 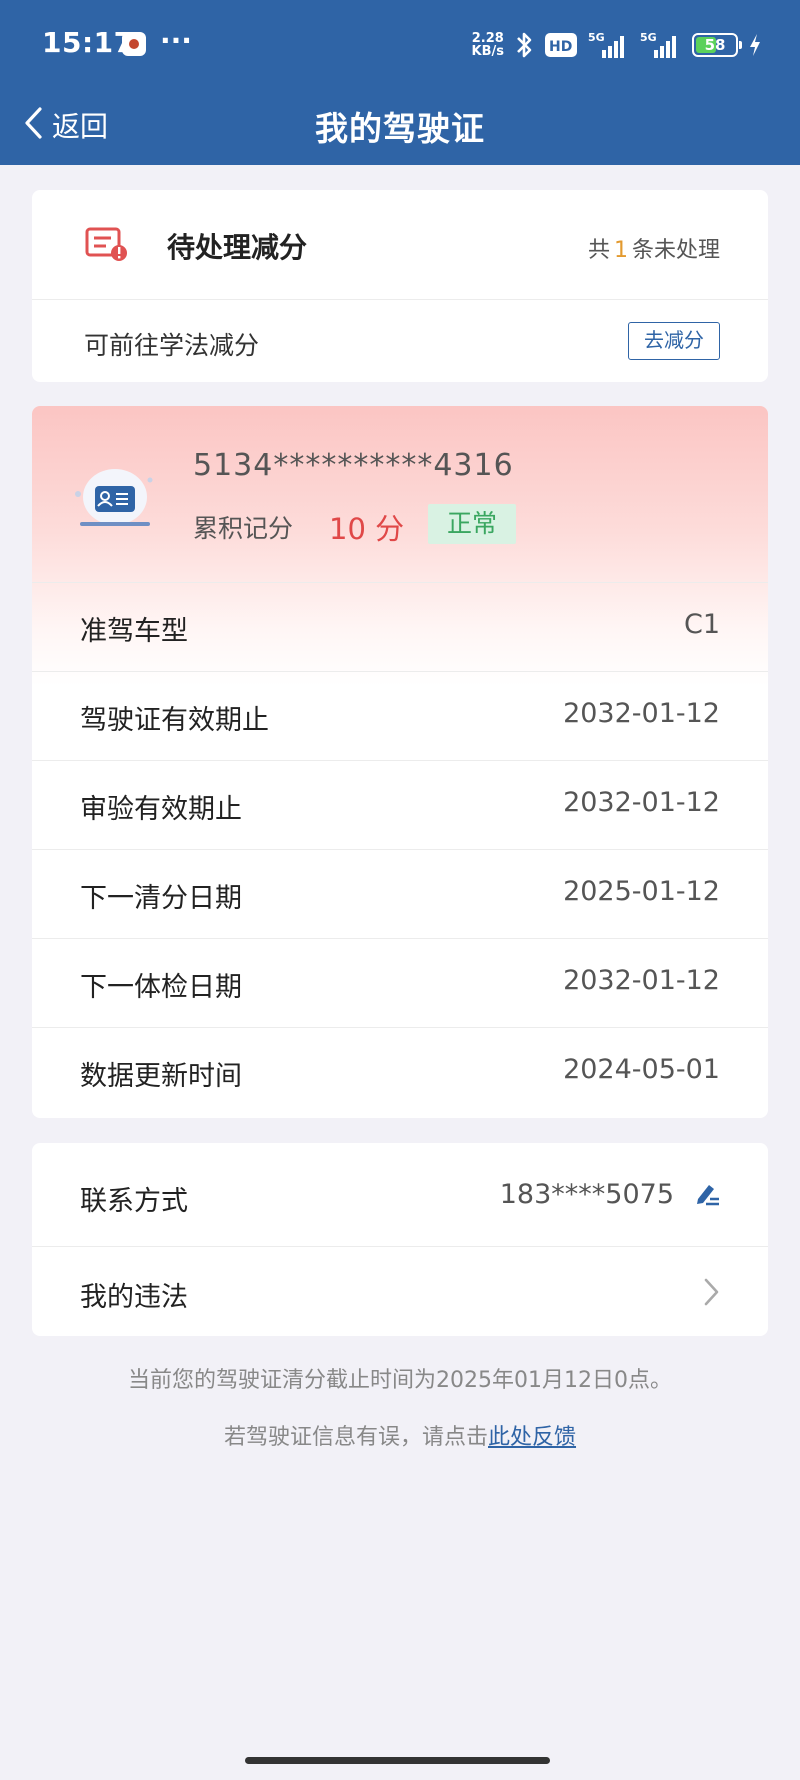 I want to click on network-speed-unit: KB/s, so click(x=487, y=51).